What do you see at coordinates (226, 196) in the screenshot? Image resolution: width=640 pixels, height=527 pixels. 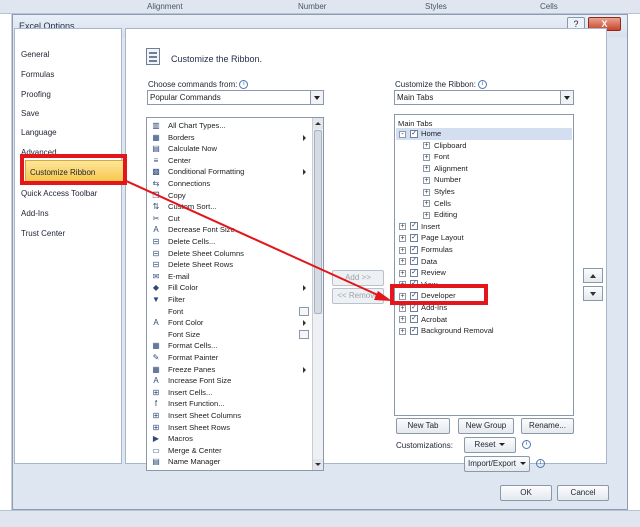 I see `command-item: ❐ Copy` at bounding box center [226, 196].